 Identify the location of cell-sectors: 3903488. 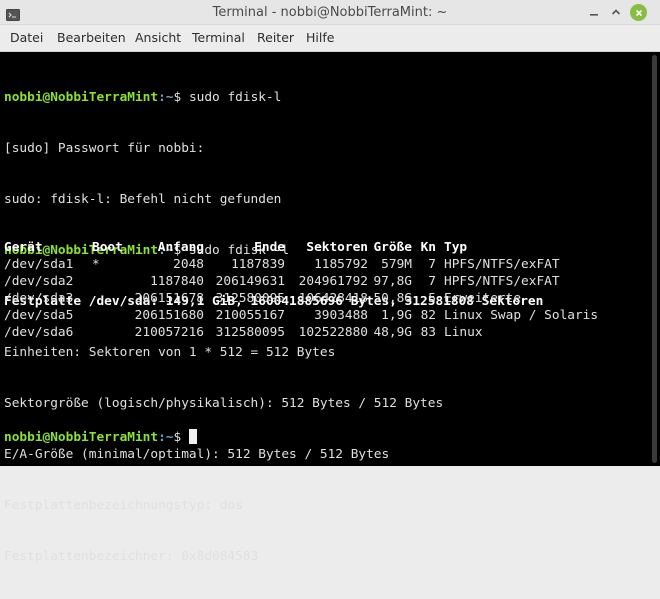
(341, 315).